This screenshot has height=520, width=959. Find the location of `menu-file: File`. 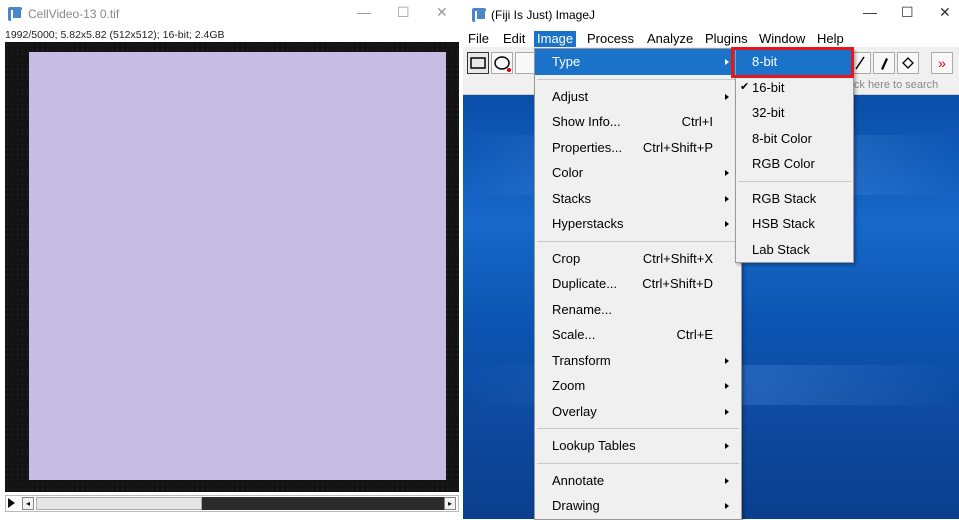

menu-file: File is located at coordinates (478, 39).